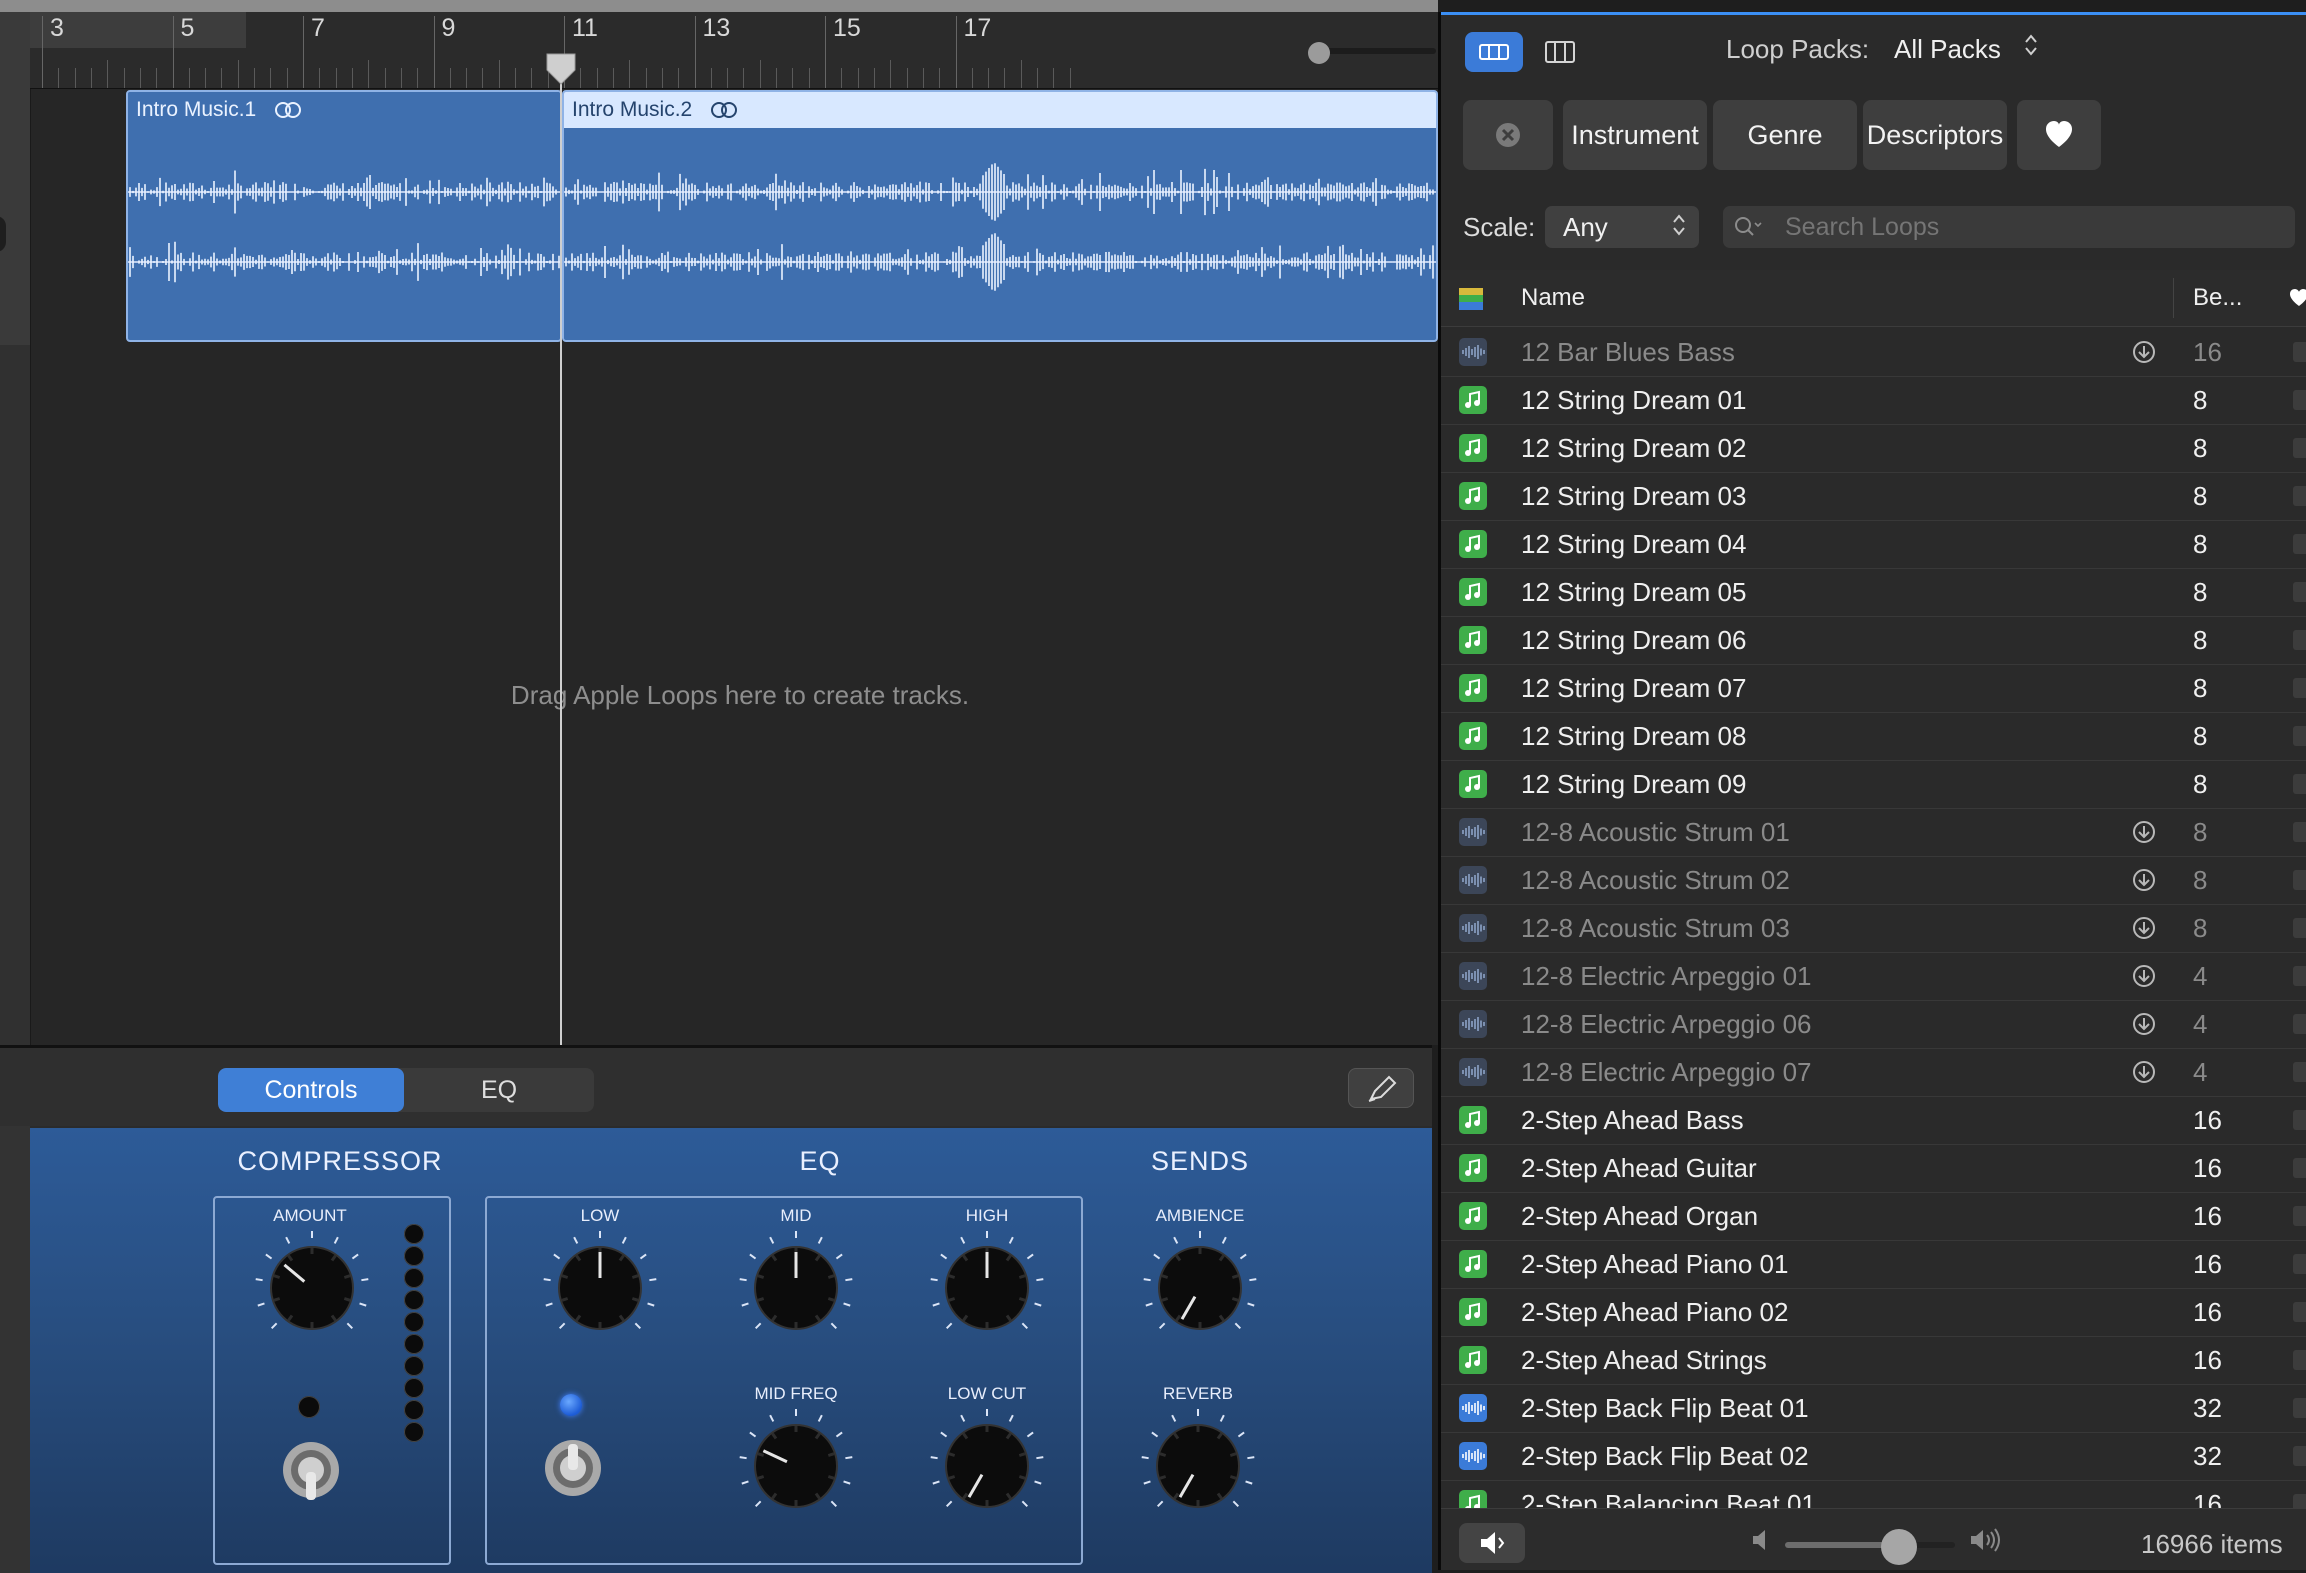 Image resolution: width=2306 pixels, height=1573 pixels. What do you see at coordinates (1873, 1312) in the screenshot?
I see `loop-row: 2-Step Ahead Piano 02 16` at bounding box center [1873, 1312].